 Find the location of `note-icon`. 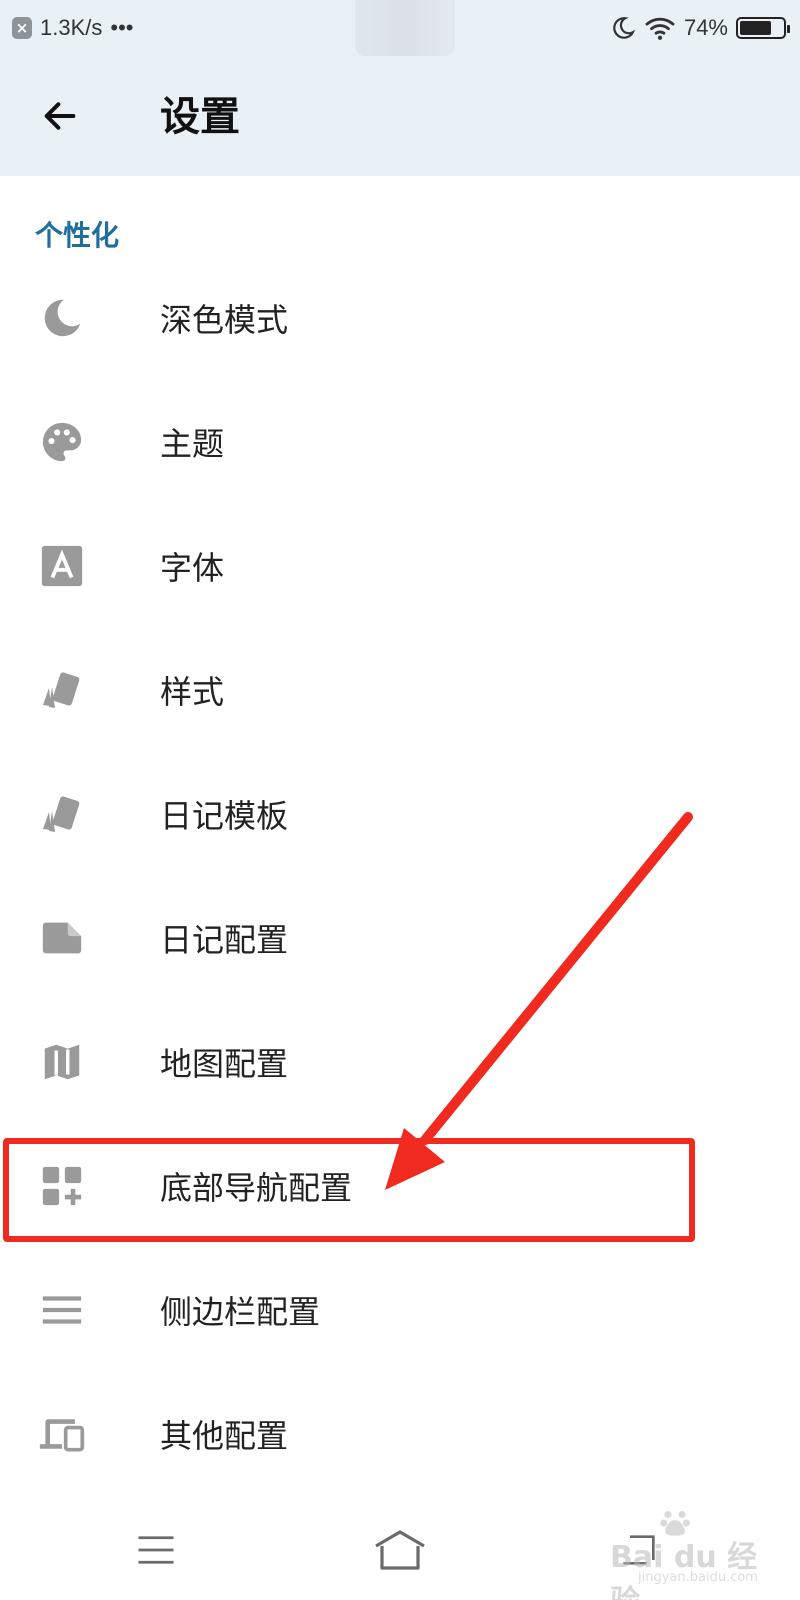

note-icon is located at coordinates (62, 938).